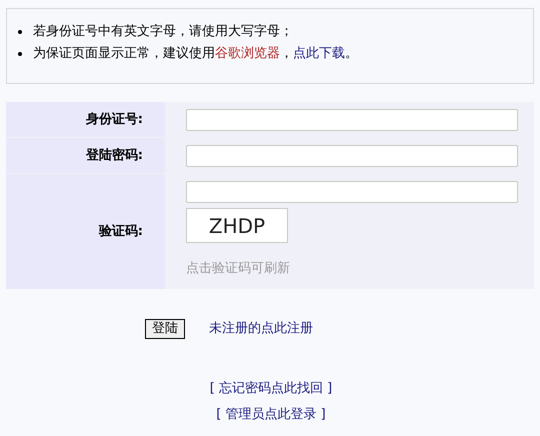 The width and height of the screenshot is (540, 436). What do you see at coordinates (114, 119) in the screenshot?
I see `field-label: 身份证号:` at bounding box center [114, 119].